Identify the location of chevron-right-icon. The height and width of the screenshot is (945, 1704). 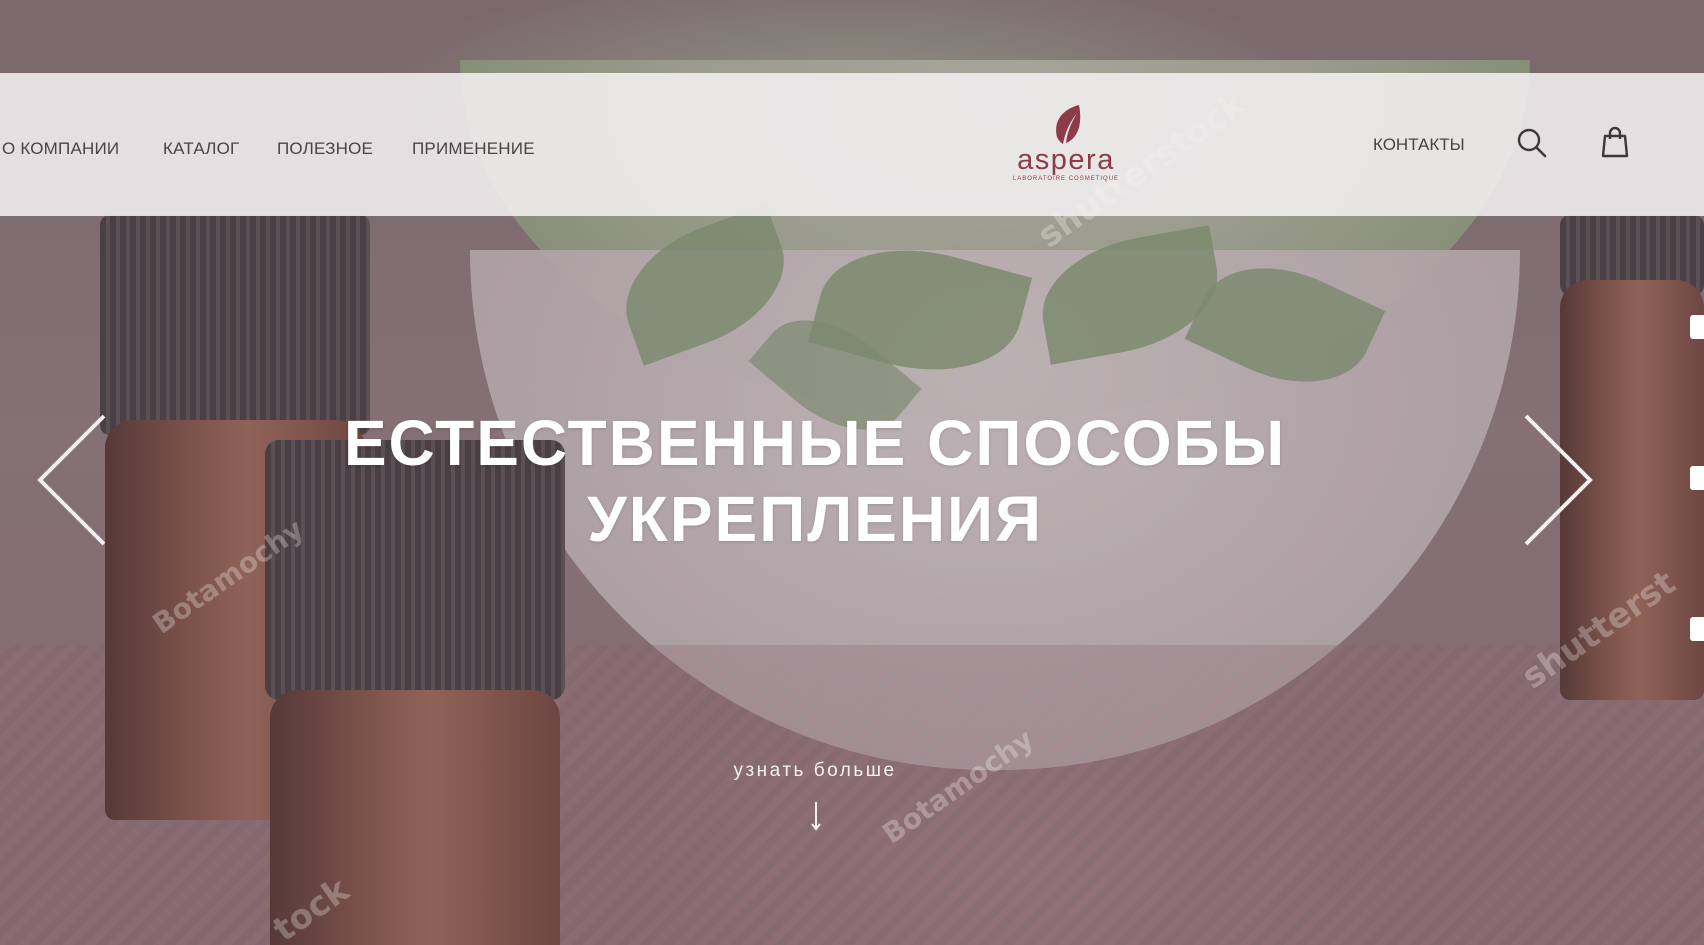
(1558, 480).